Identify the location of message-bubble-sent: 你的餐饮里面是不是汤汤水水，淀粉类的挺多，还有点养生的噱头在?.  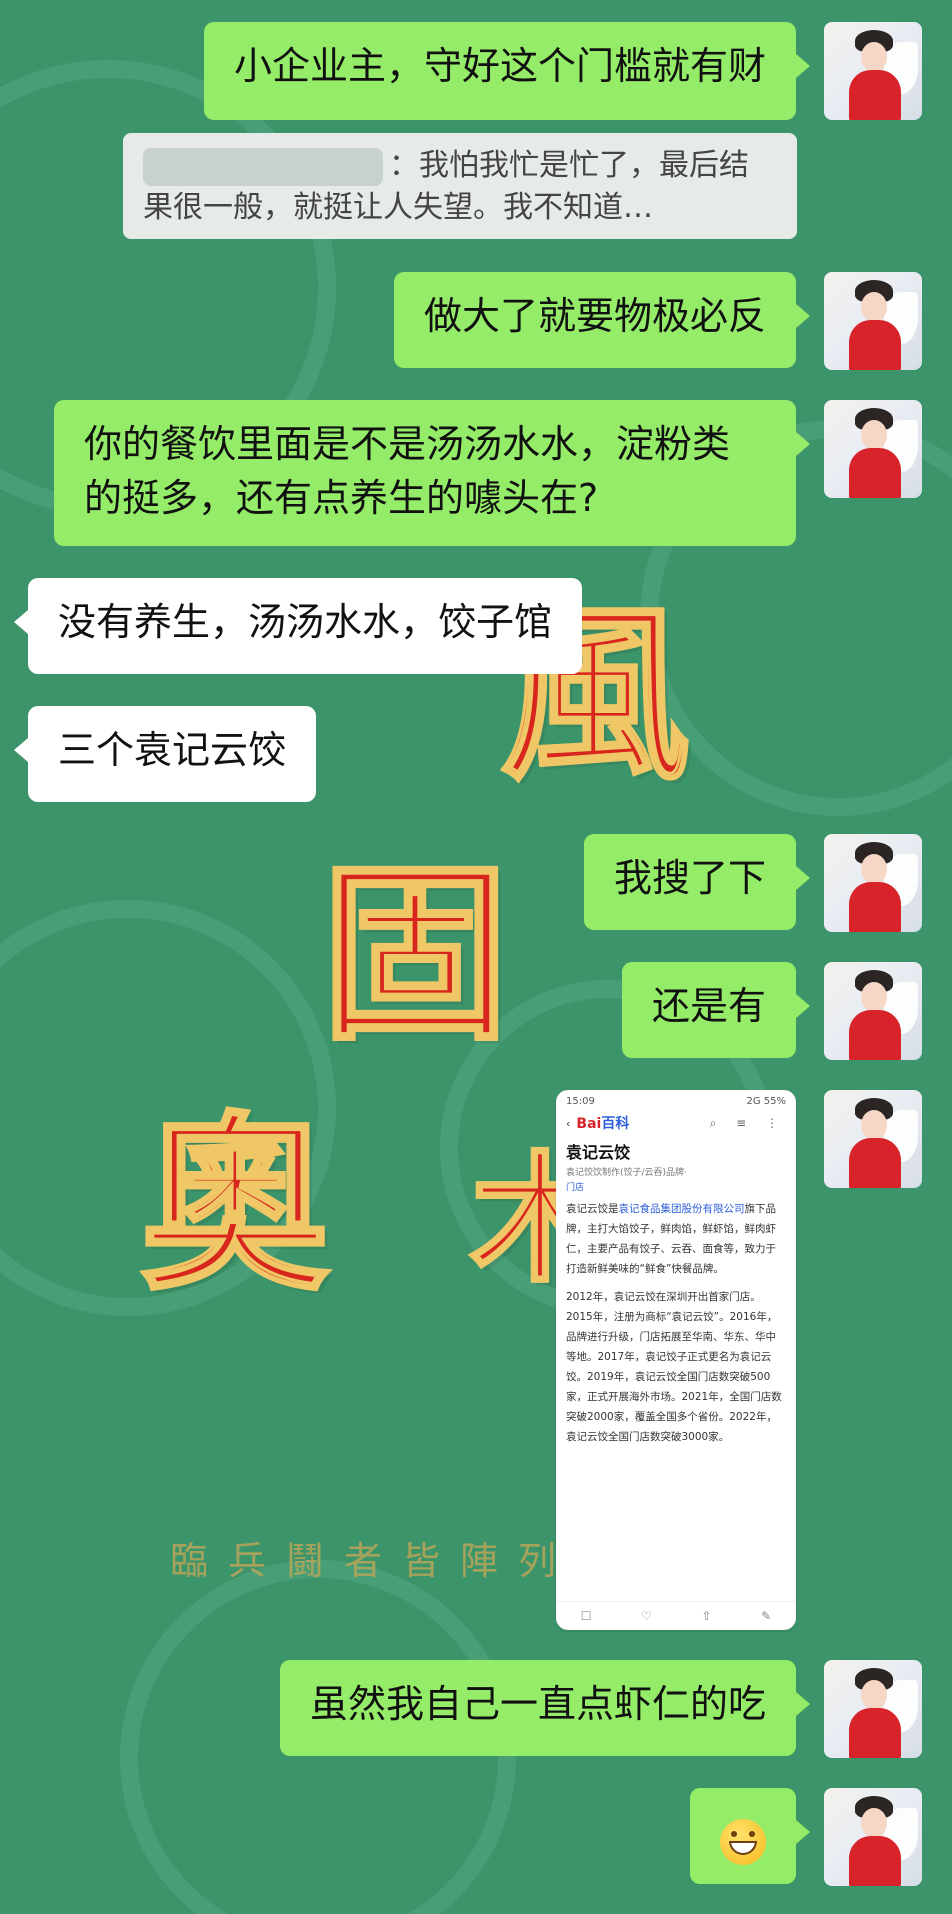
(432, 473).